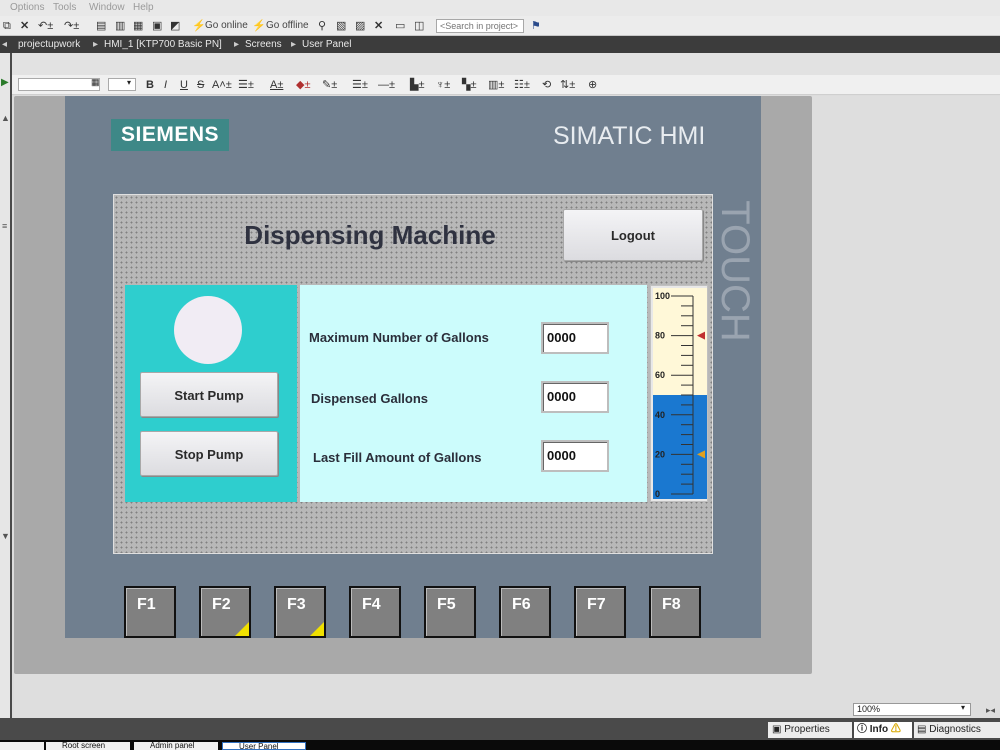 This screenshot has width=1000, height=750. What do you see at coordinates (303, 85) in the screenshot?
I see `fill-color-icon: ◆±` at bounding box center [303, 85].